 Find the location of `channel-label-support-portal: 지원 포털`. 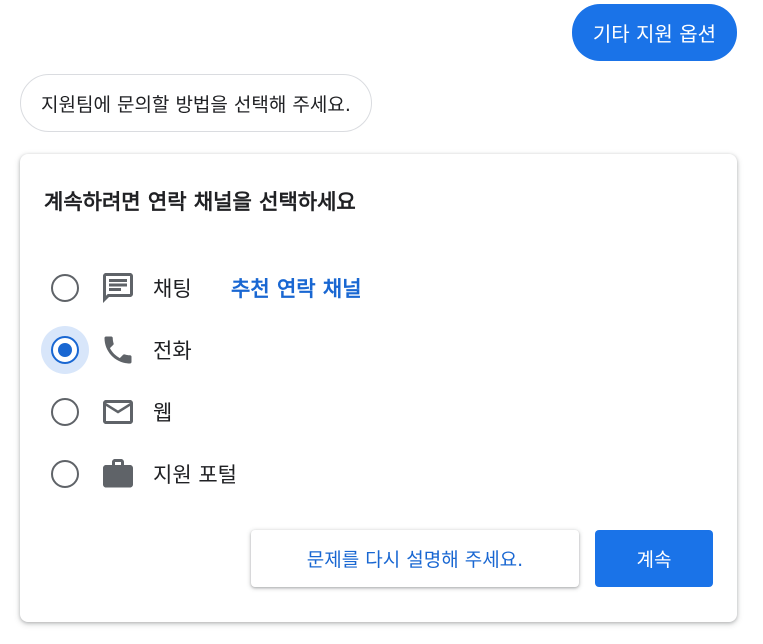

channel-label-support-portal: 지원 포털 is located at coordinates (195, 475).